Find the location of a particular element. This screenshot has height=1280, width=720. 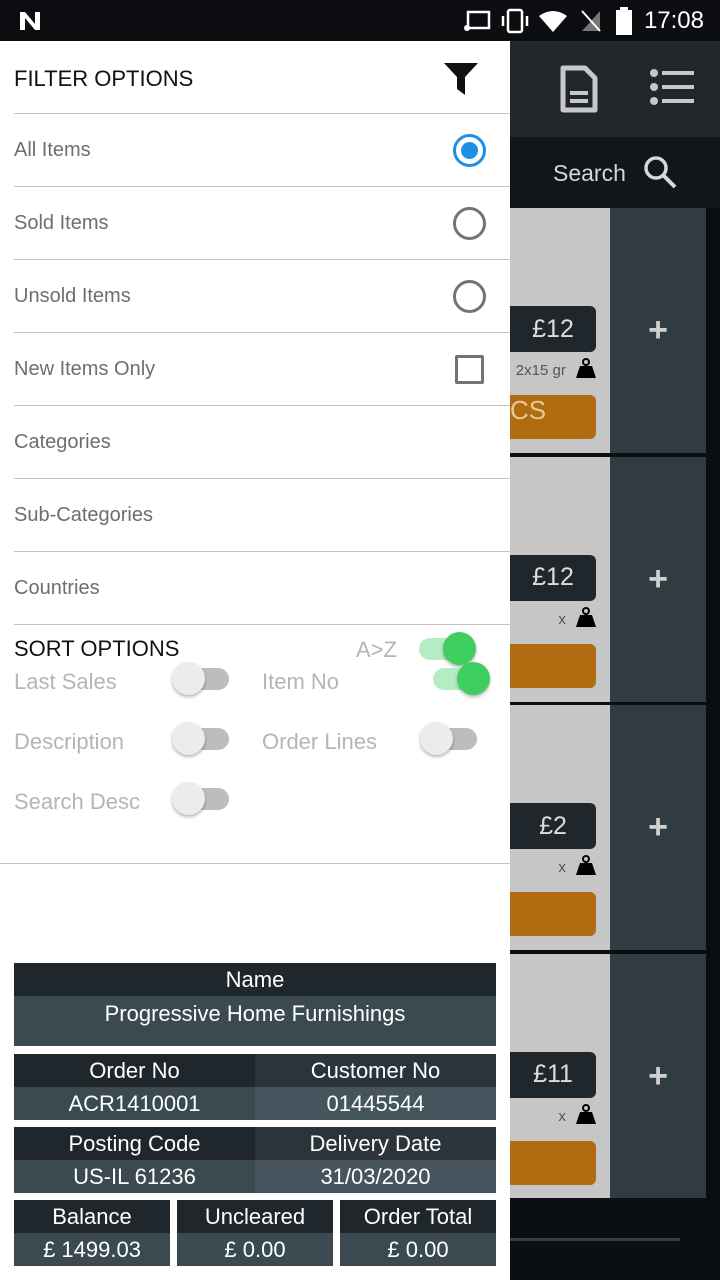

product-row: £12 x is located at coordinates (560, 579).